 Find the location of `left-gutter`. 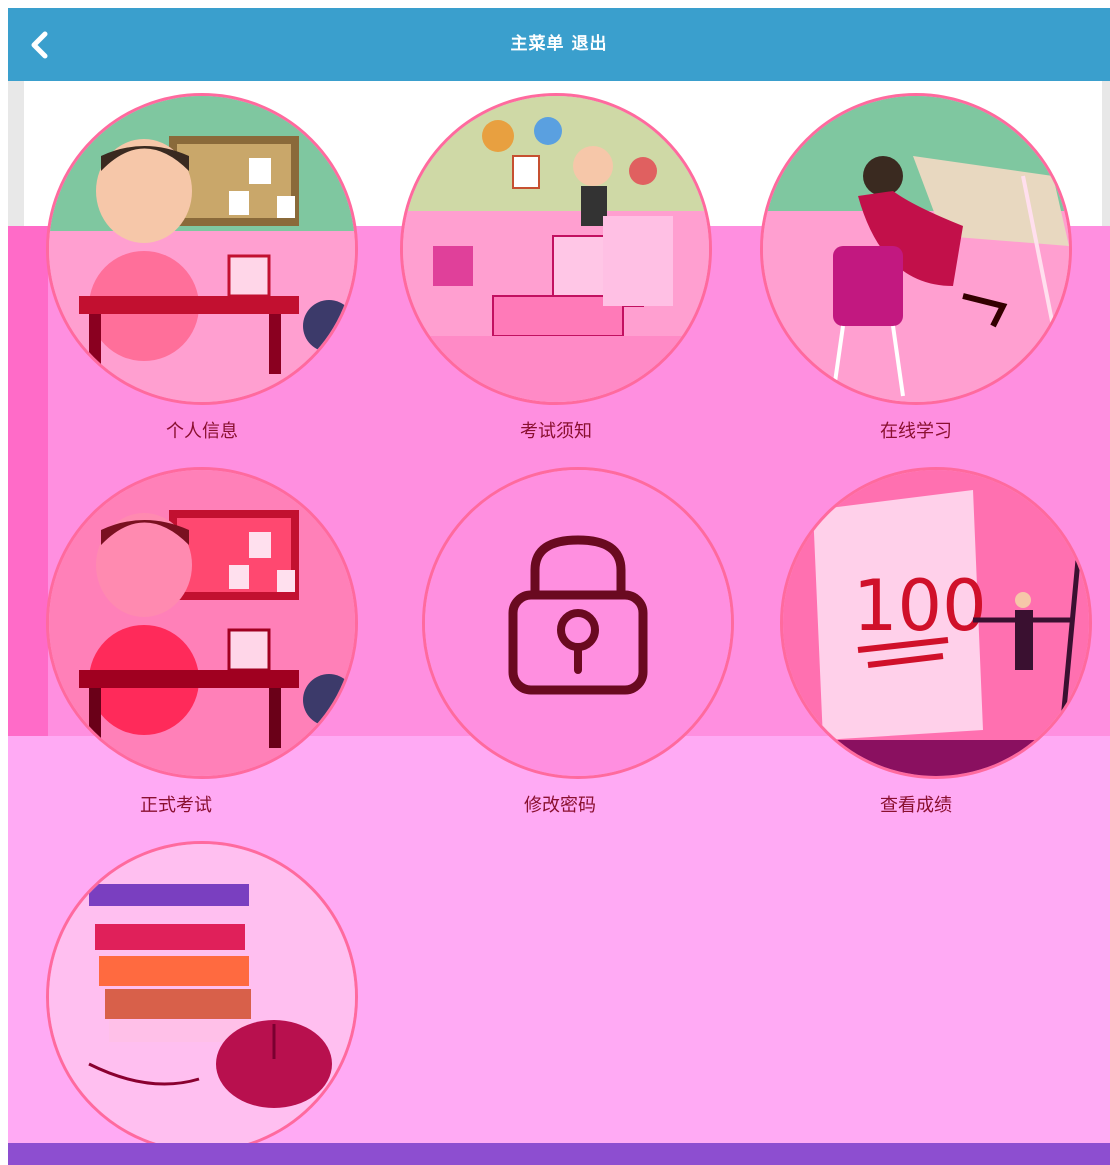

left-gutter is located at coordinates (16, 156).